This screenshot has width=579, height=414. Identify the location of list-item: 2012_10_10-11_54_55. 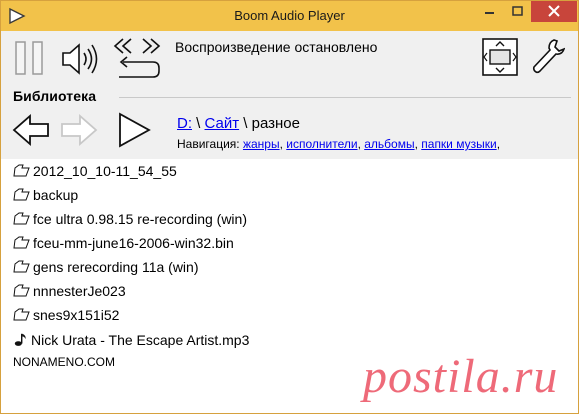
(95, 174).